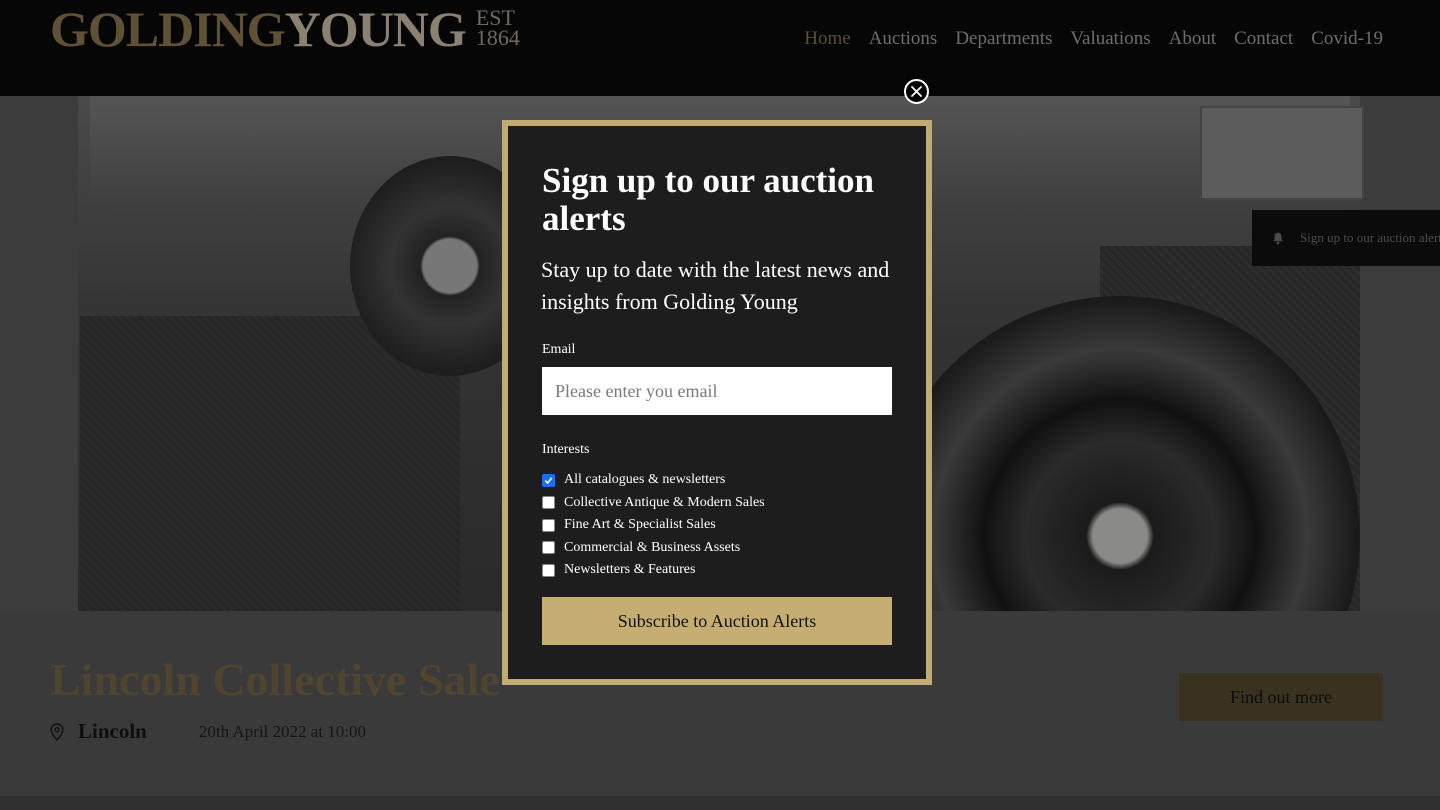  What do you see at coordinates (548, 548) in the screenshot?
I see `checkbox-commercial` at bounding box center [548, 548].